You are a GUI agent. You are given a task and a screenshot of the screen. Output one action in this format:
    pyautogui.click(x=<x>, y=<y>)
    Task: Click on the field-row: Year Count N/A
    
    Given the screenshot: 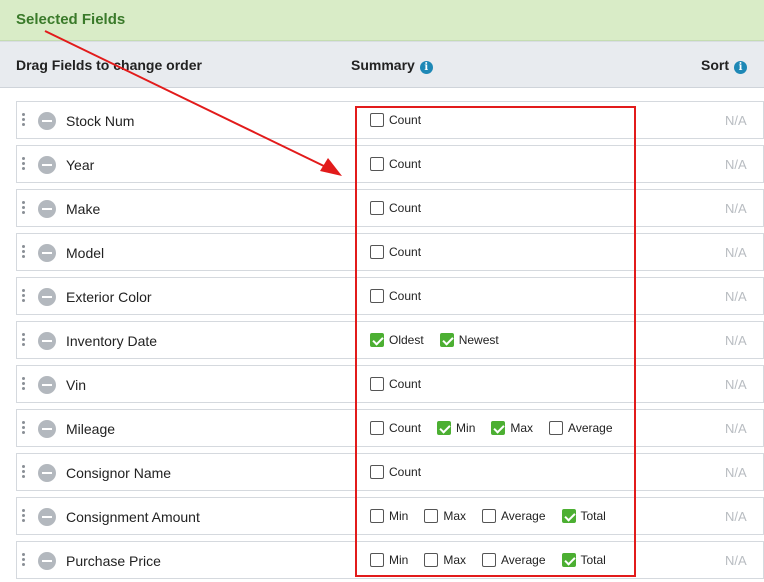 What is the action you would take?
    pyautogui.click(x=390, y=164)
    